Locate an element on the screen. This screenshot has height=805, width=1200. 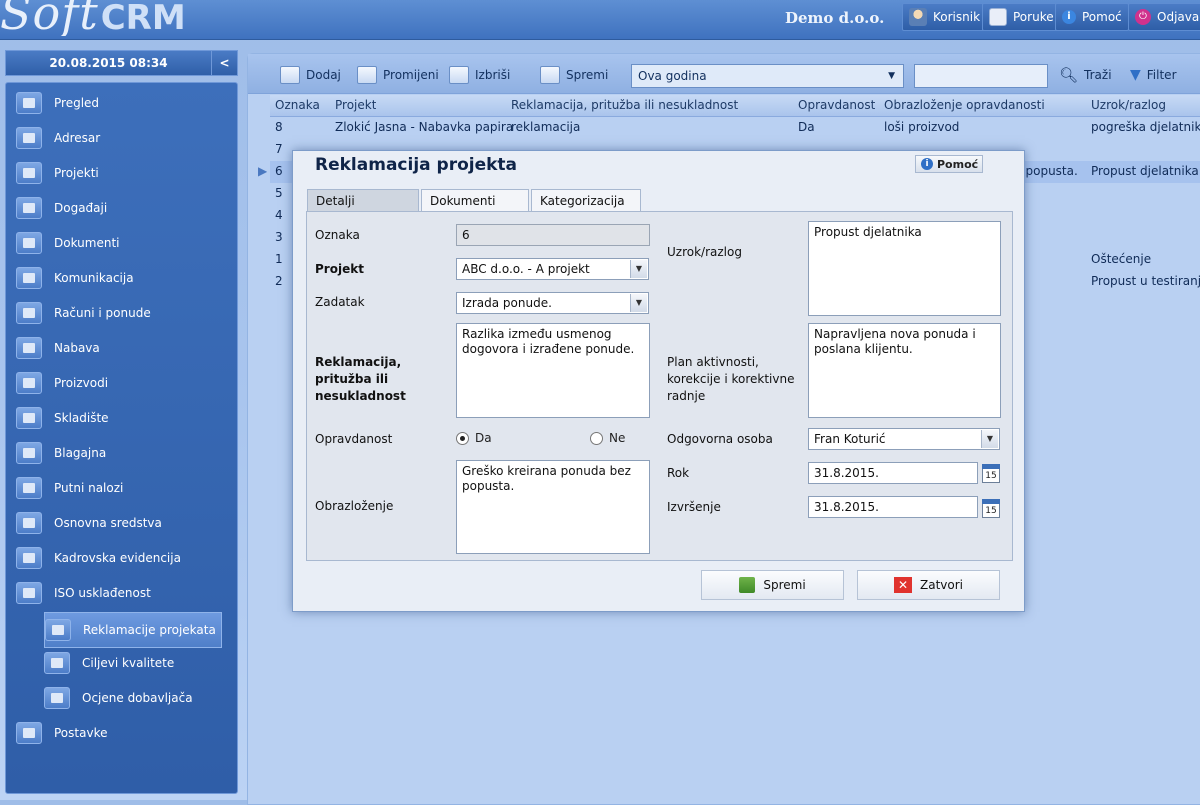
dialog-help-button: i Pomoć is located at coordinates (949, 164).